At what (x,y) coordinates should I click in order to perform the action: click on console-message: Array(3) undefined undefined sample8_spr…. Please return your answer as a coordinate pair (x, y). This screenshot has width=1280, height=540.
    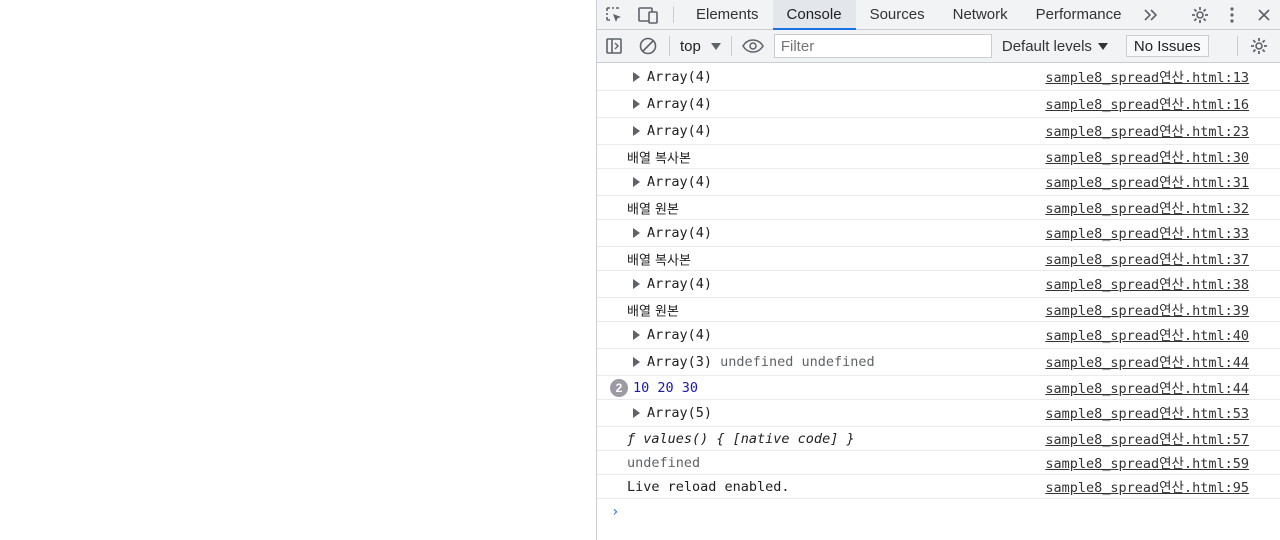
    Looking at the image, I should click on (938, 362).